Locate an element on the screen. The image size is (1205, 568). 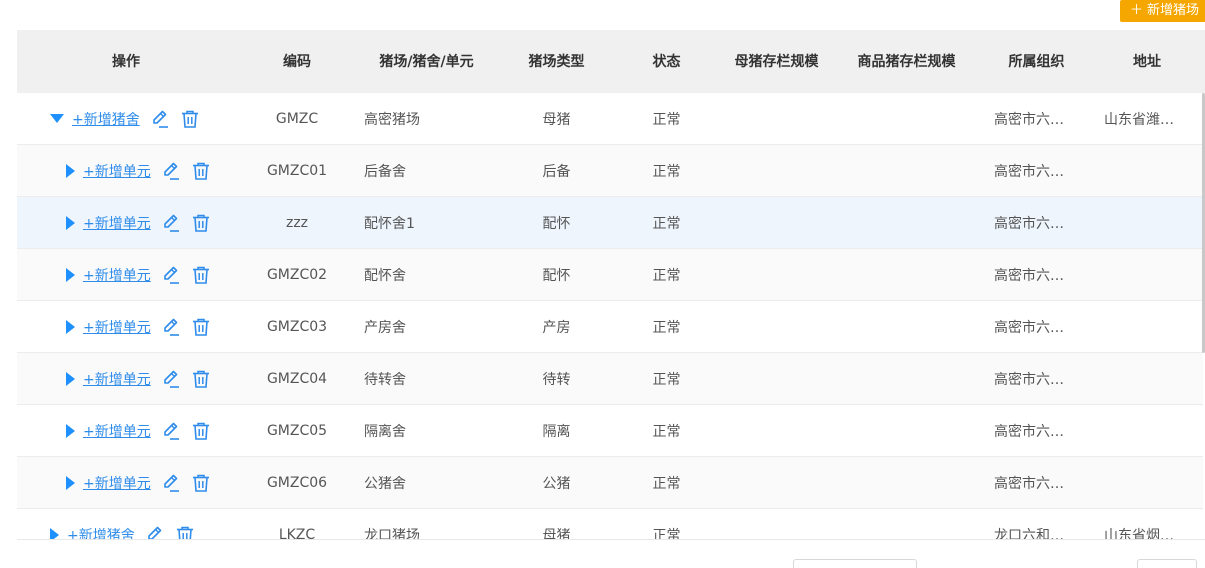
header-type: 猪场类型 is located at coordinates (556, 61).